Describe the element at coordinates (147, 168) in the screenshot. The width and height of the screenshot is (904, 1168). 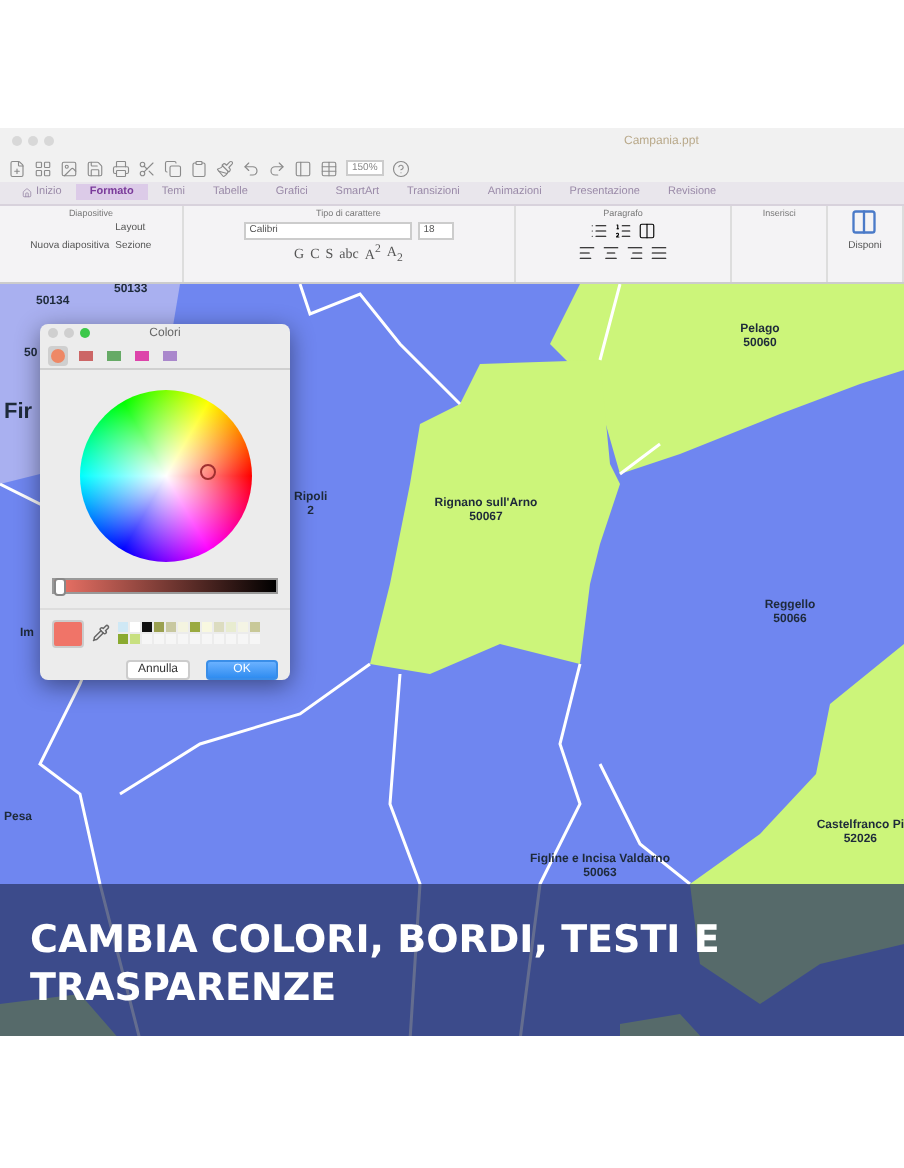
I see `scissors-icon` at that location.